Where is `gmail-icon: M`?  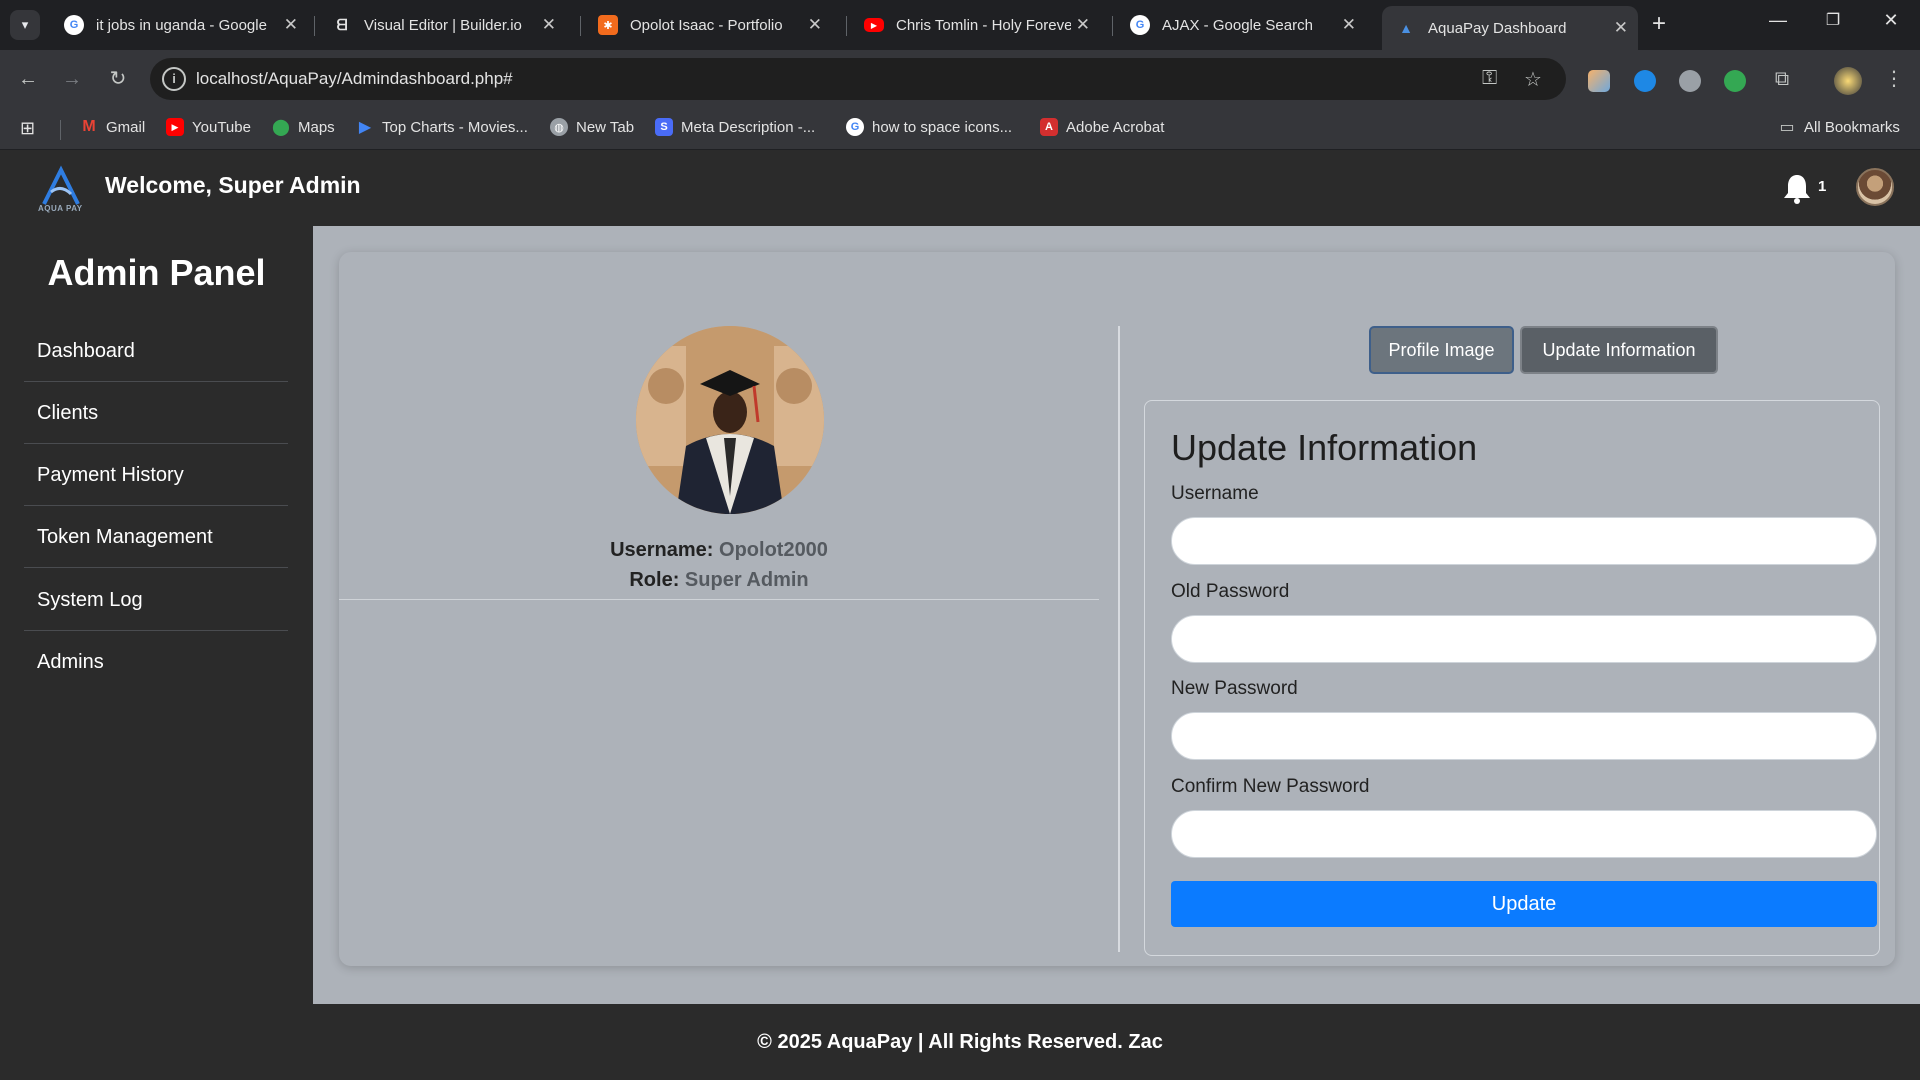 gmail-icon: M is located at coordinates (89, 126).